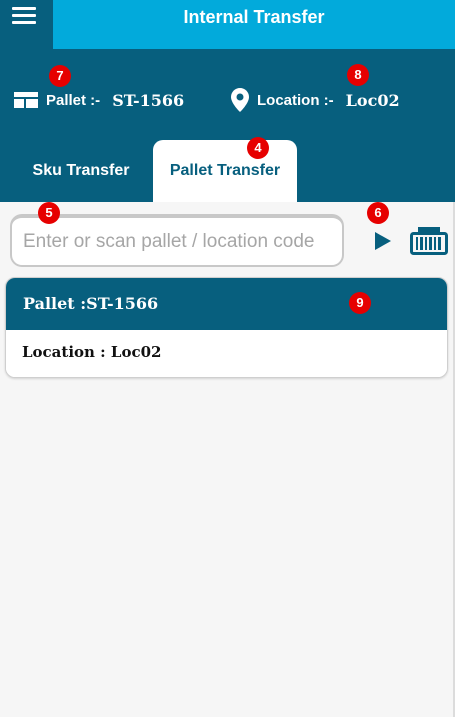 The height and width of the screenshot is (717, 457). Describe the element at coordinates (177, 240) in the screenshot. I see `scan-input` at that location.